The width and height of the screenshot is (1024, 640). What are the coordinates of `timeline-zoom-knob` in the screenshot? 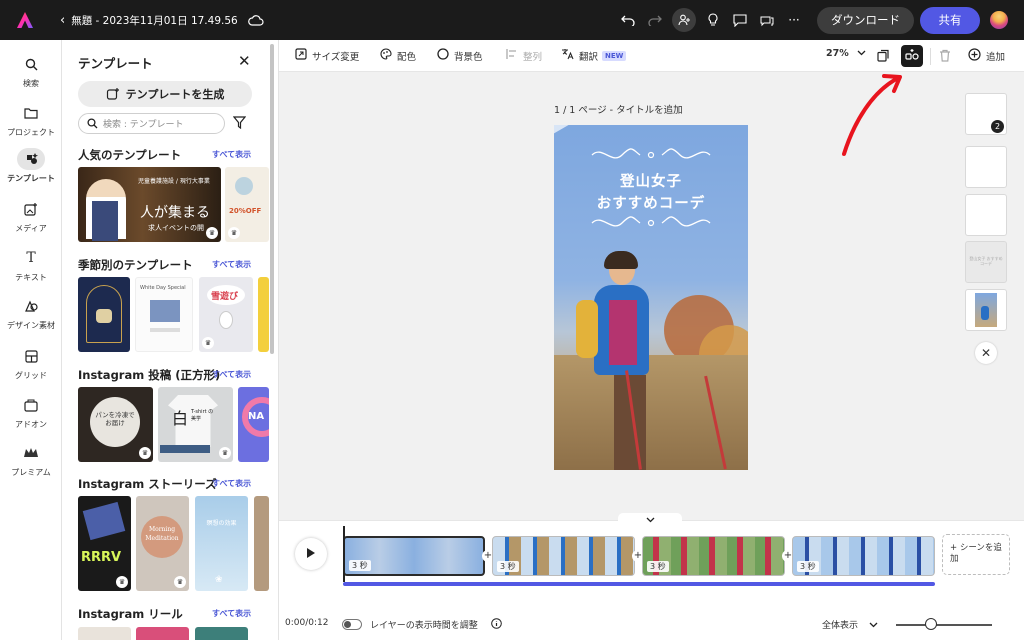 It's located at (931, 624).